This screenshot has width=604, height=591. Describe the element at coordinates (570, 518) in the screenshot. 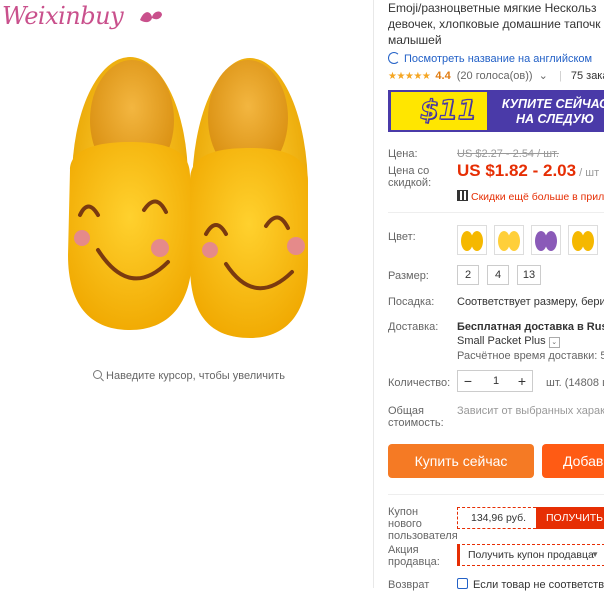

I see `get-coupon-button: ПОЛУЧИТЬ` at that location.